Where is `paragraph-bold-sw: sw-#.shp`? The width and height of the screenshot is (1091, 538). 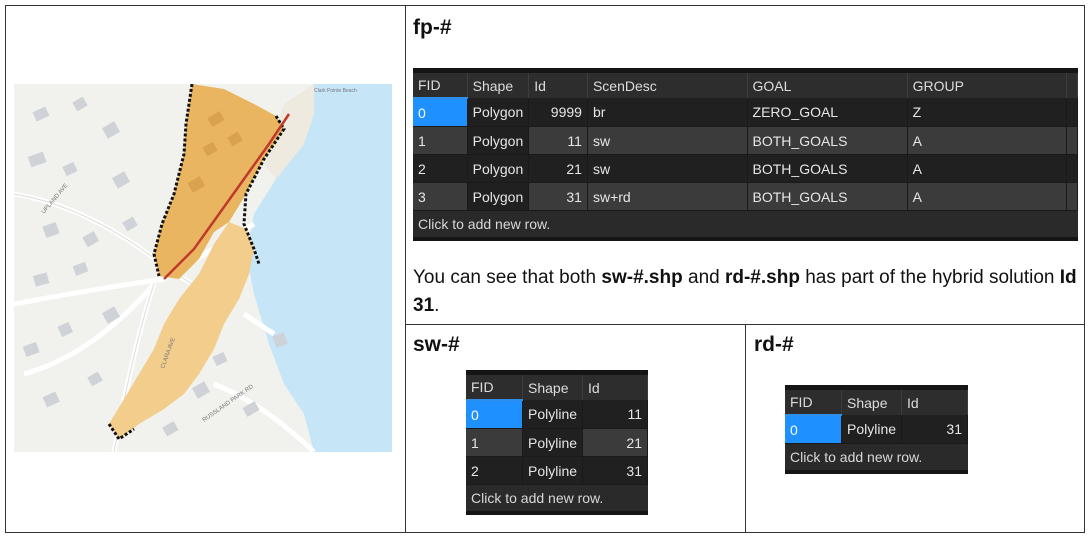
paragraph-bold-sw: sw-#.shp is located at coordinates (642, 277).